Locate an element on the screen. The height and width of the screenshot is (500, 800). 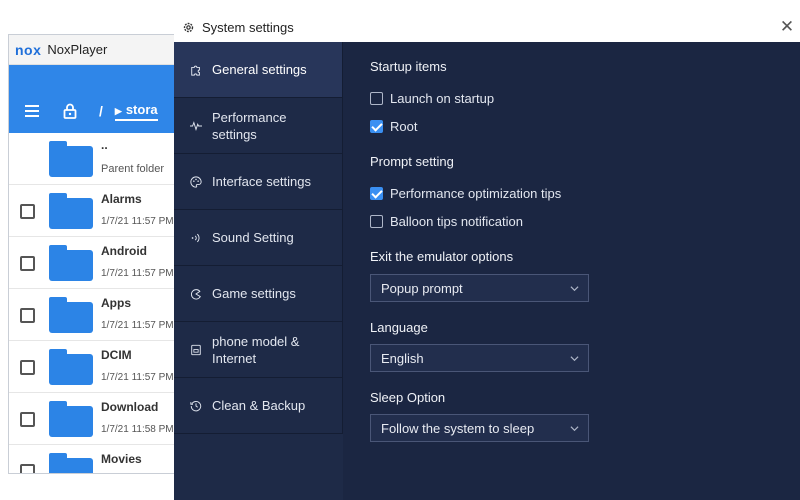
noxplayer-titlebar: nox NoxPlayer is located at coordinates (98, 50).